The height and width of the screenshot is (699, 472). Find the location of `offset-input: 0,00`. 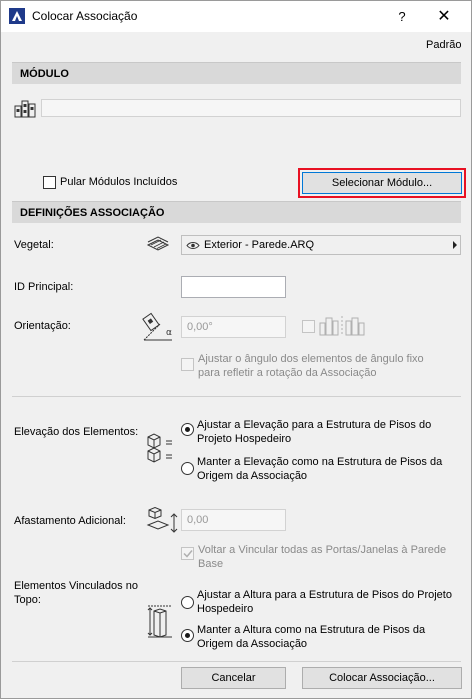

offset-input: 0,00 is located at coordinates (233, 520).